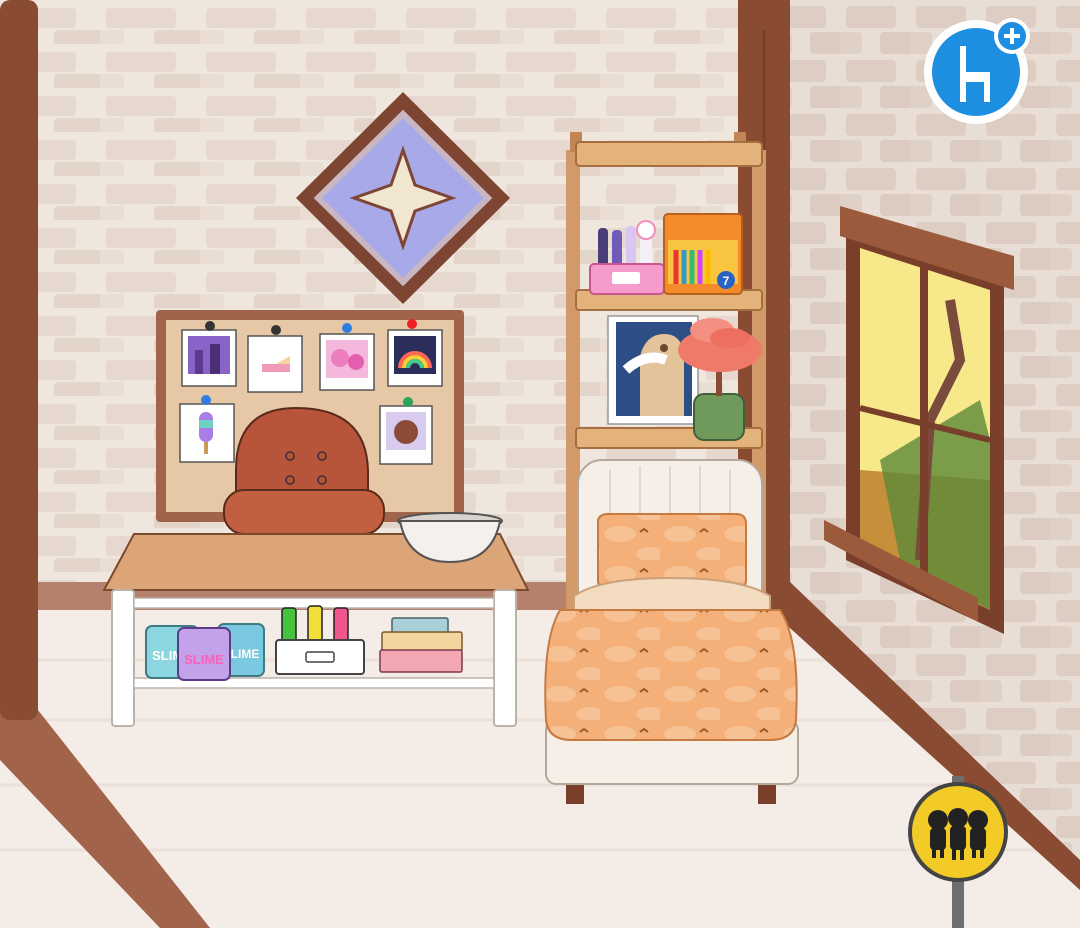 The height and width of the screenshot is (928, 1080). I want to click on three-people-icon, so click(958, 832).